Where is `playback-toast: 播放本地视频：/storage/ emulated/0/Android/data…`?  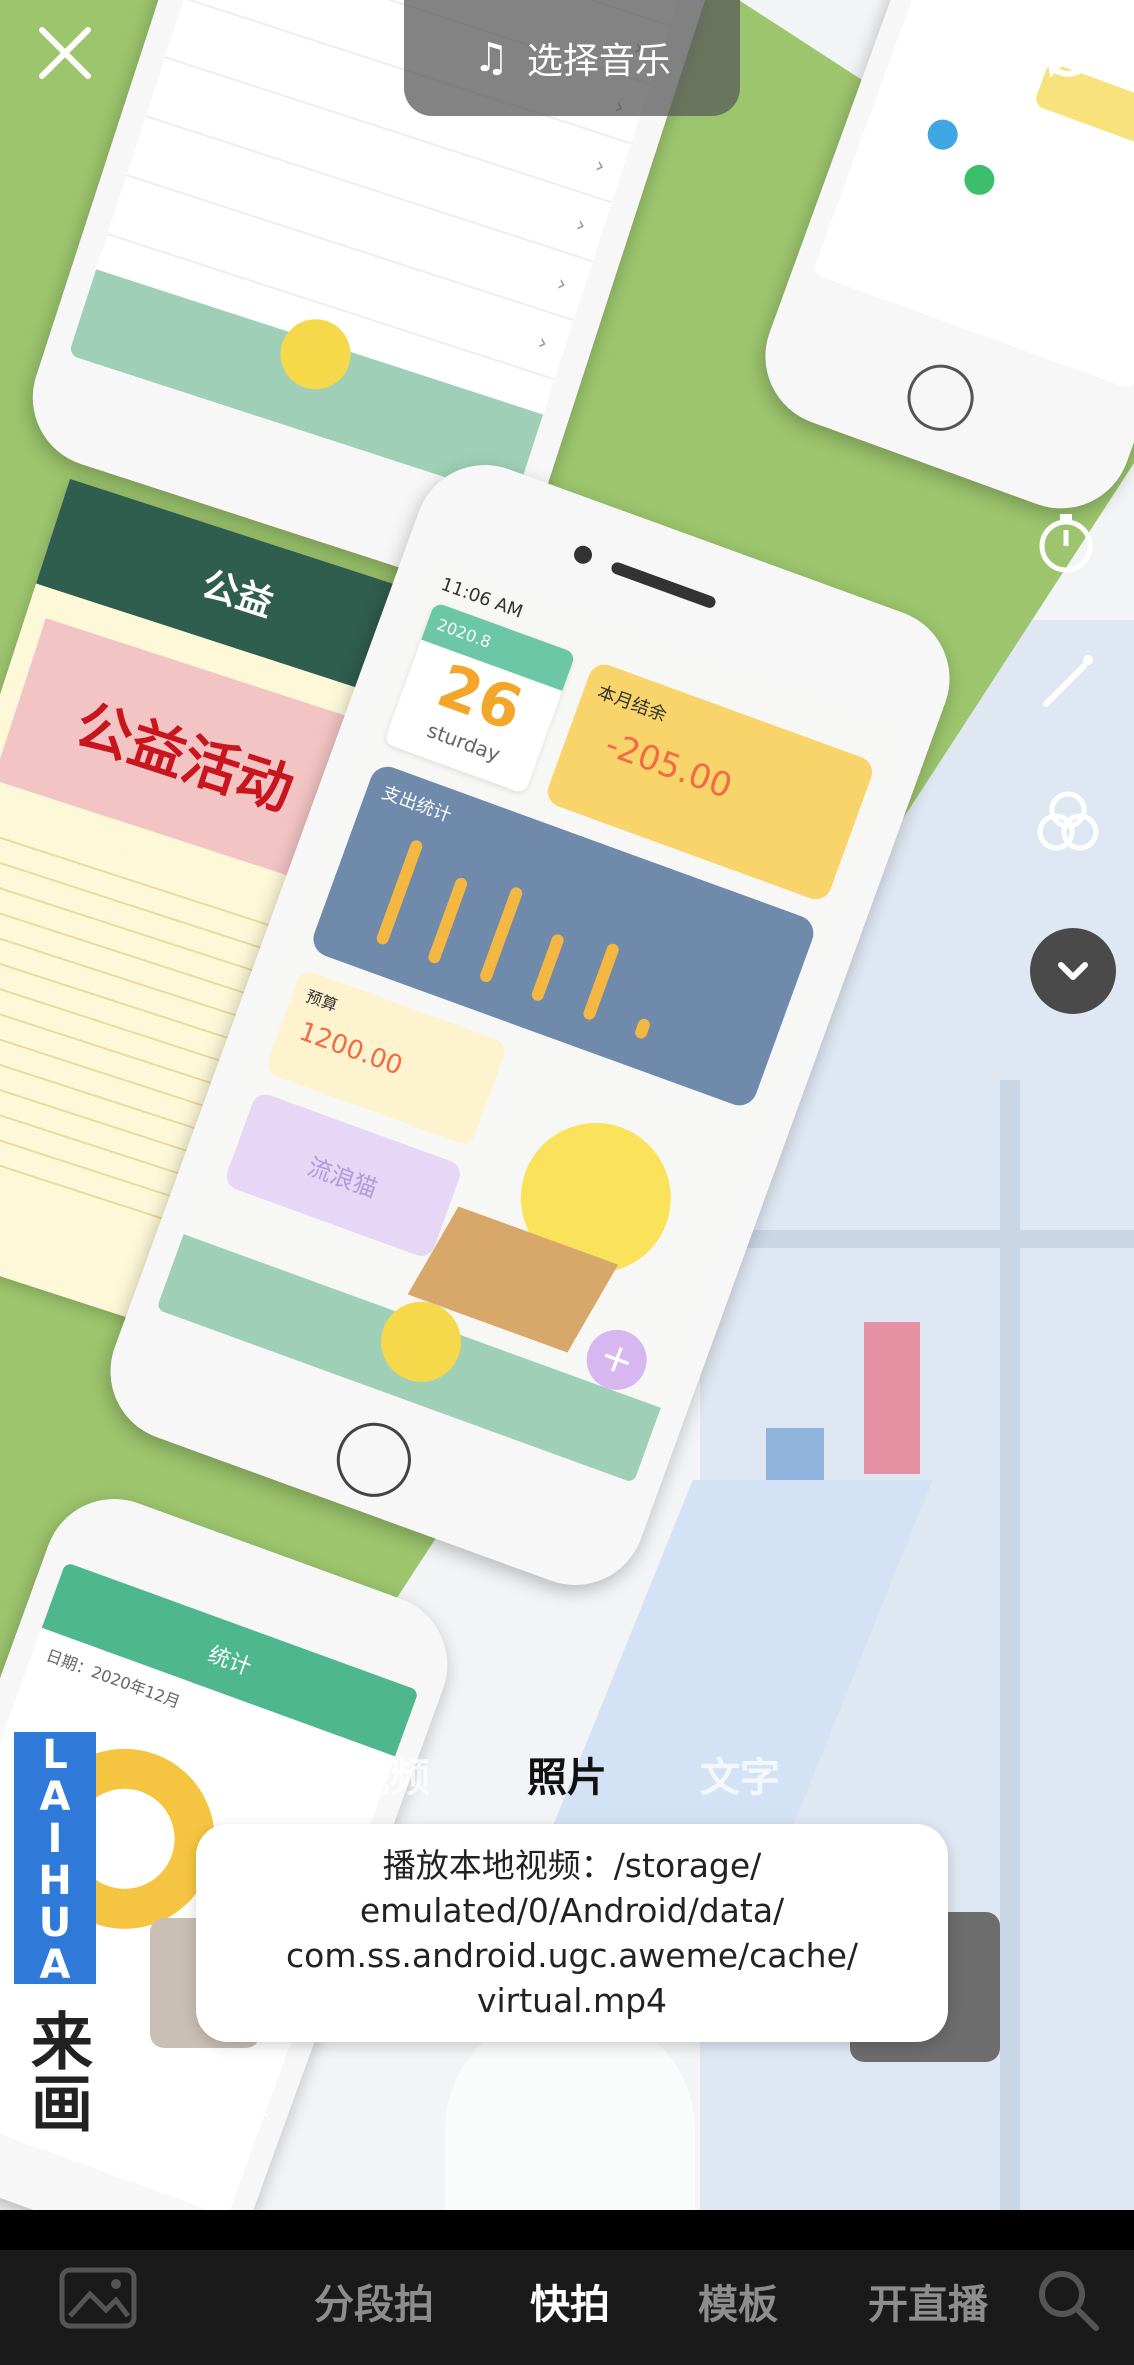 playback-toast: 播放本地视频：/storage/ emulated/0/Android/data… is located at coordinates (572, 1933).